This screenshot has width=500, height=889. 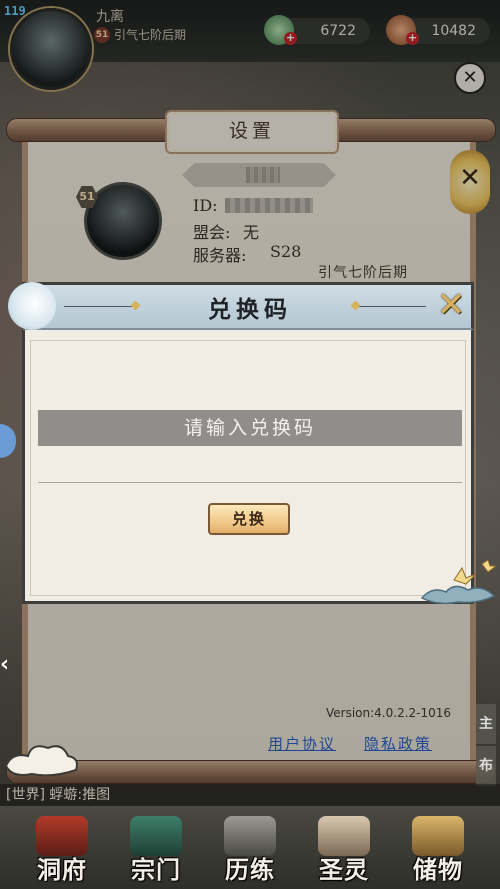 What do you see at coordinates (80, 795) in the screenshot?
I see `chat-message: 蜉蝣:推图` at bounding box center [80, 795].